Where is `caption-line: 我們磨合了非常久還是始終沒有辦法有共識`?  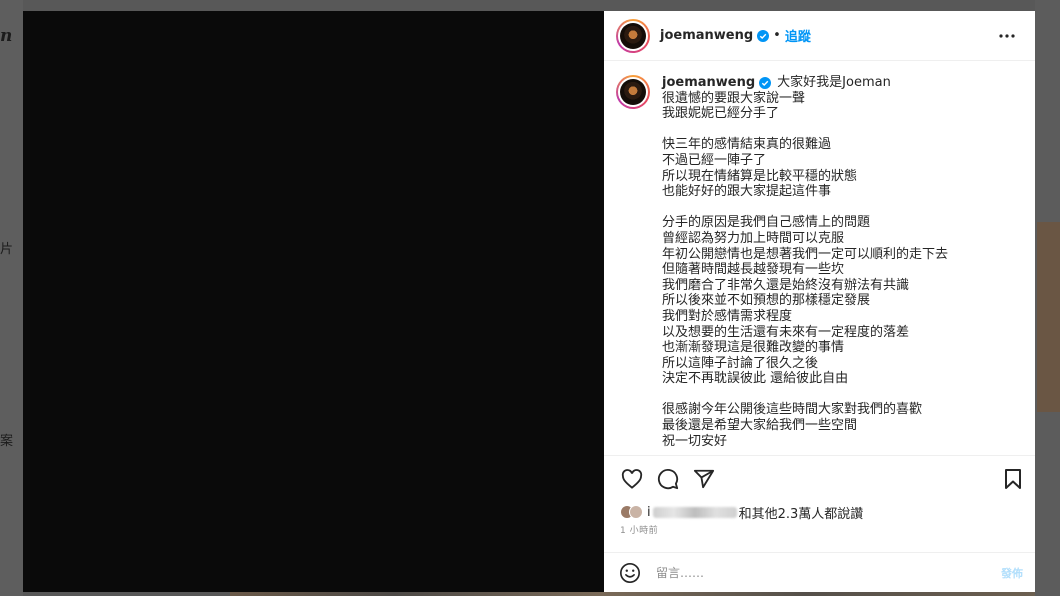
caption-line: 我們磨合了非常久還是始終沒有辦法有共識 is located at coordinates (786, 285).